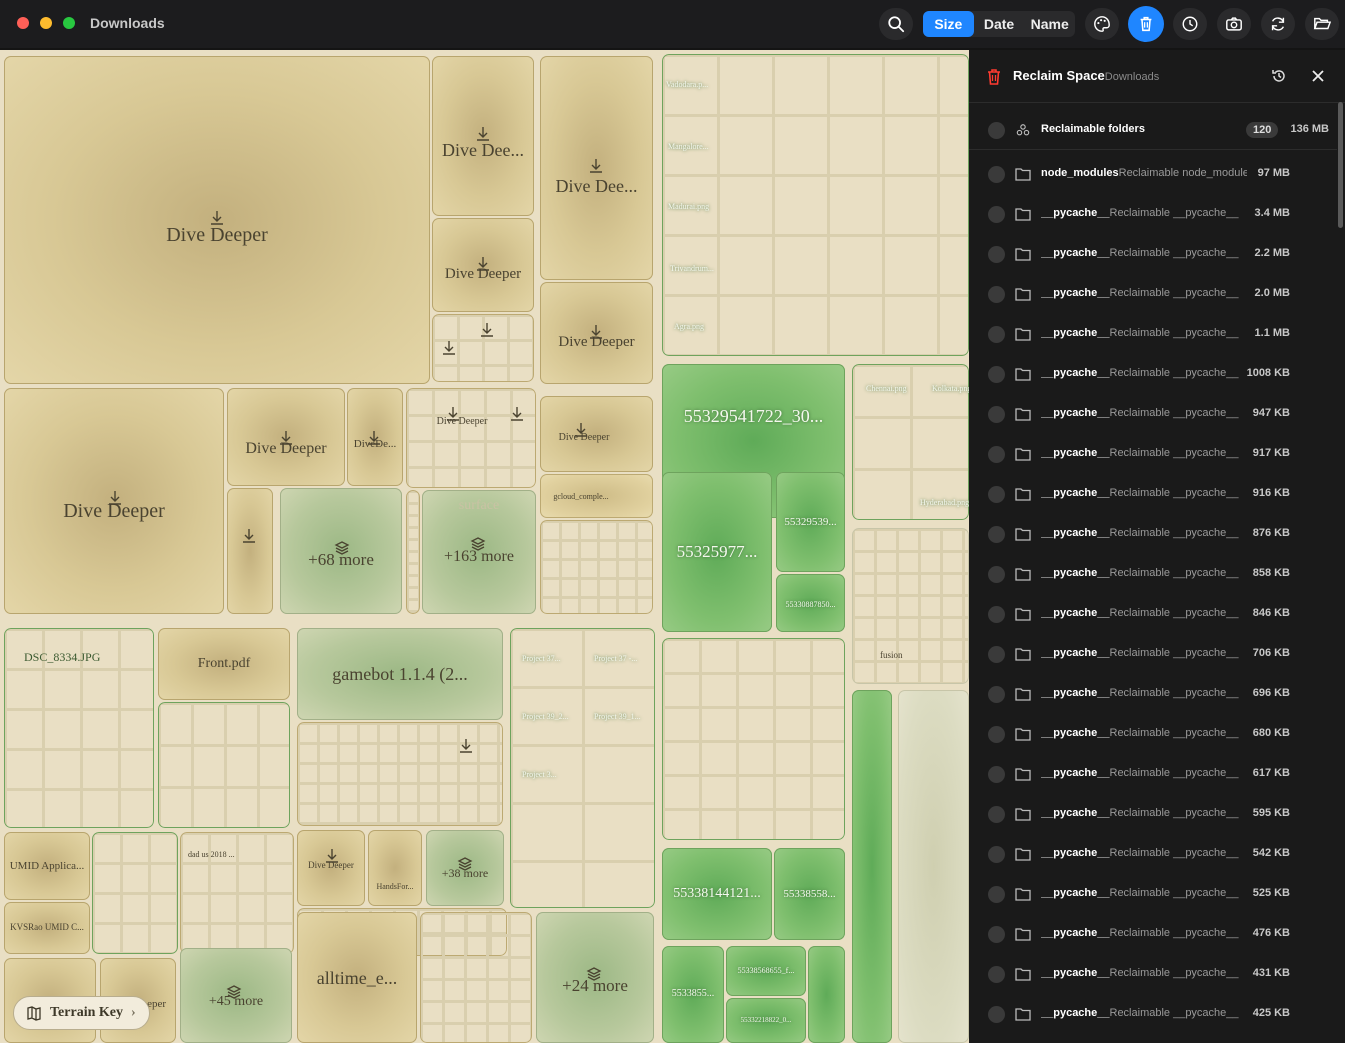  I want to click on close-icon, so click(1318, 76).